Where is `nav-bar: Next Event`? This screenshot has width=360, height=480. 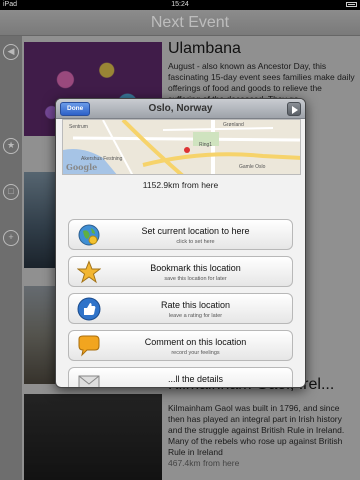 nav-bar: Next Event is located at coordinates (180, 23).